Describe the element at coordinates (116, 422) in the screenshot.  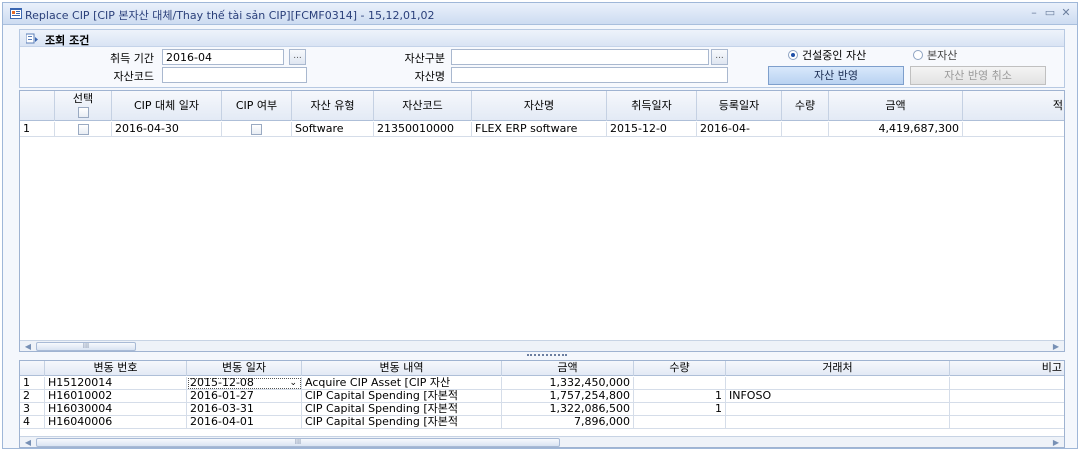
I see `change-no-cell: H16040006` at that location.